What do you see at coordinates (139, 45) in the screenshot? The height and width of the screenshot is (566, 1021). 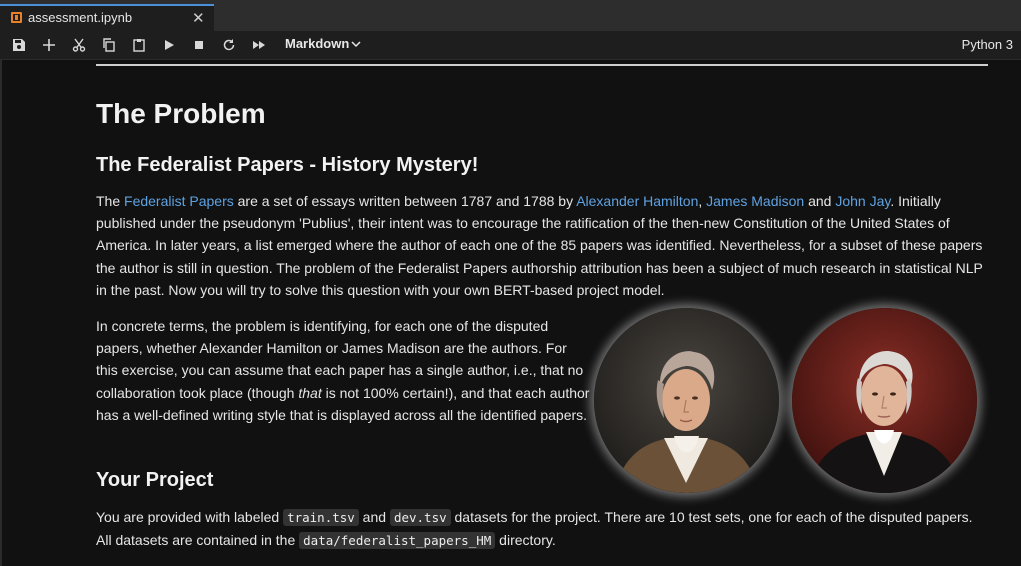 I see `paste-icon` at bounding box center [139, 45].